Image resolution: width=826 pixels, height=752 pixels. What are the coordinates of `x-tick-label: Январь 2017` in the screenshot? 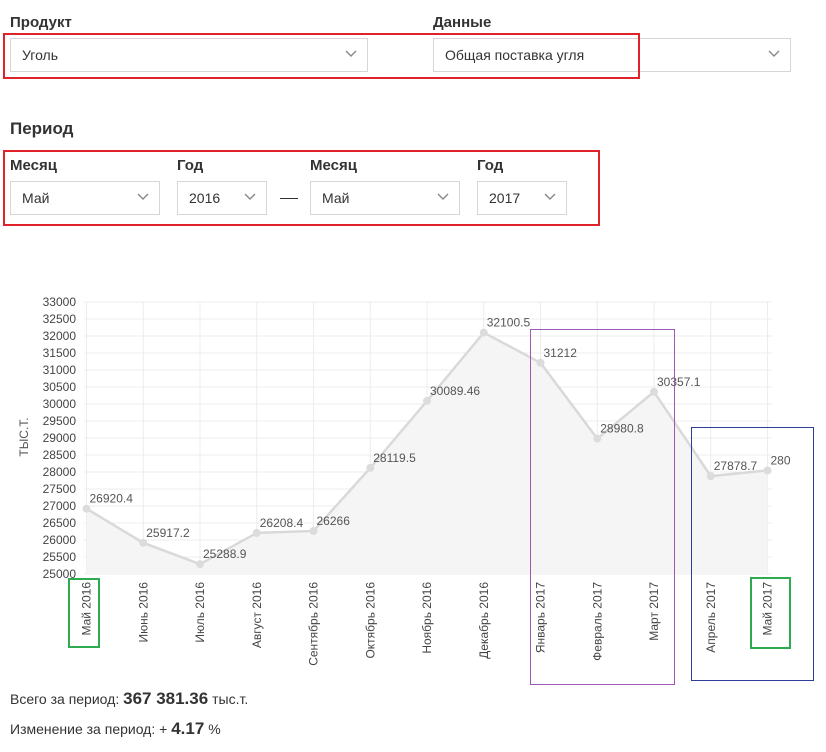 It's located at (541, 617).